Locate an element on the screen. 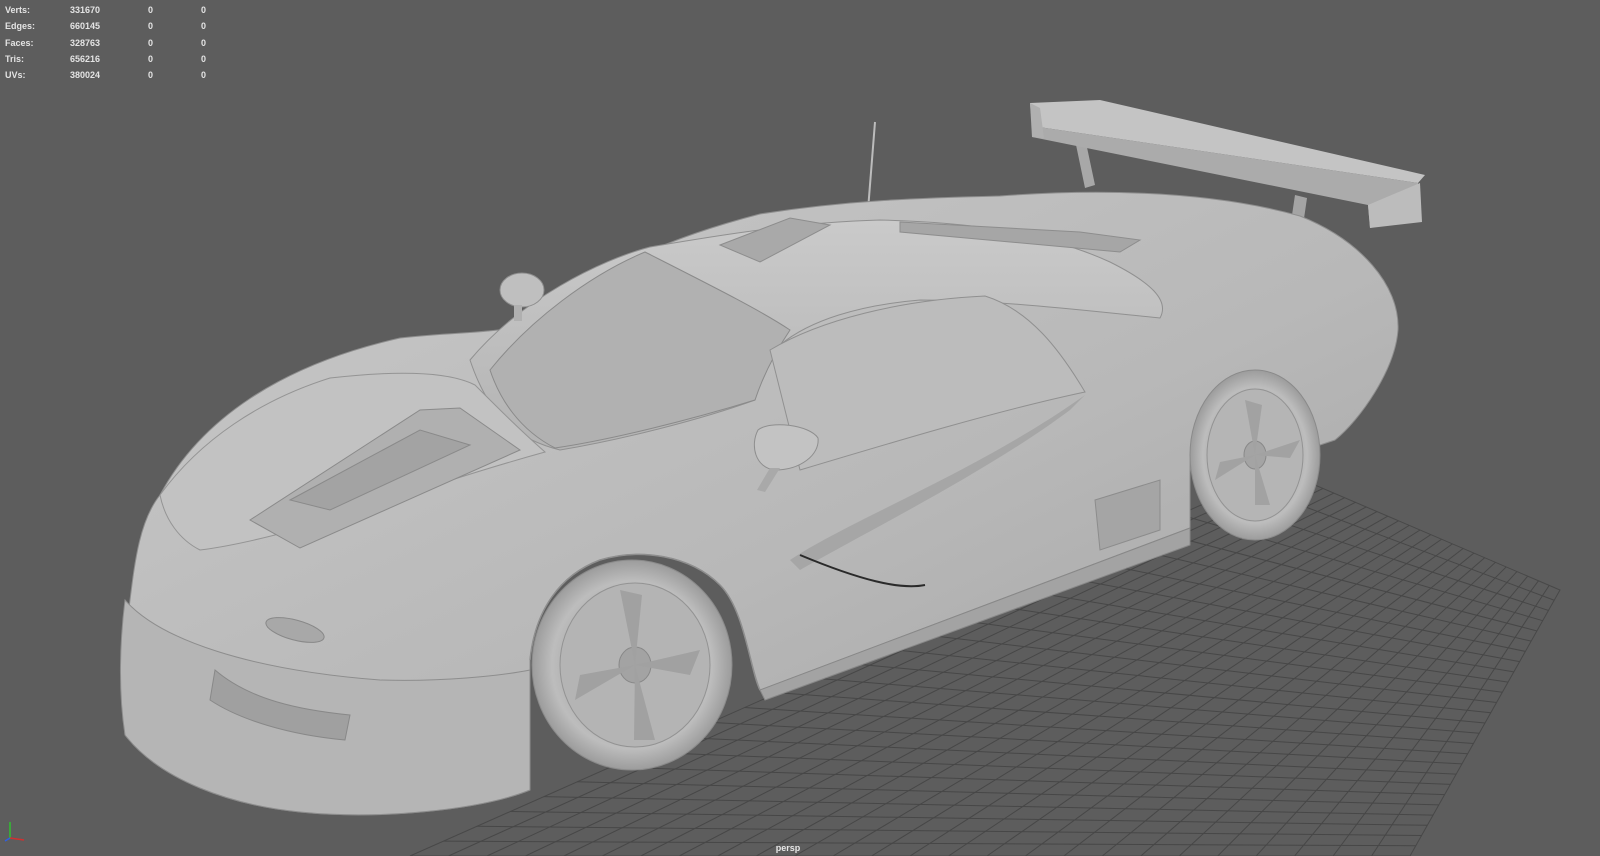  hud-total-value: 380024 is located at coordinates (85, 75).